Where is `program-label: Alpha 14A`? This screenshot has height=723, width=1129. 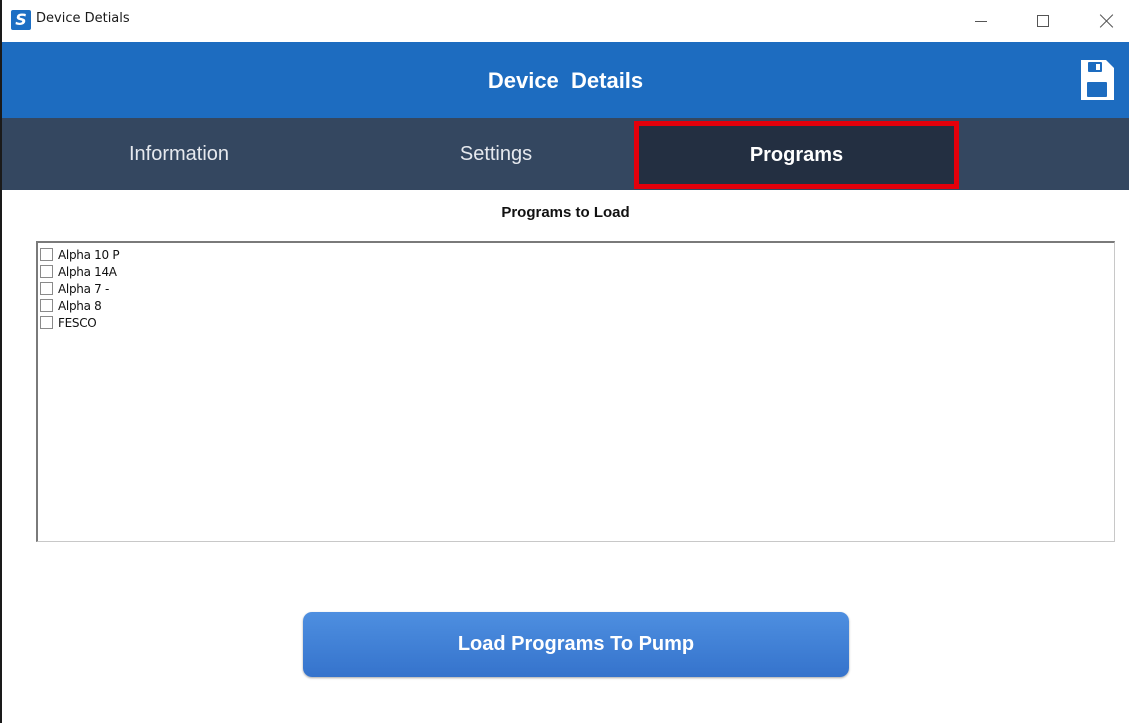 program-label: Alpha 14A is located at coordinates (87, 271).